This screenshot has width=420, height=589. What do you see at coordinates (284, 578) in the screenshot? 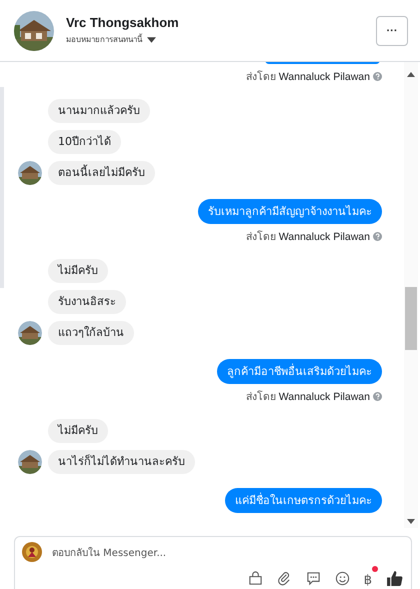
I see `attachment-icon` at bounding box center [284, 578].